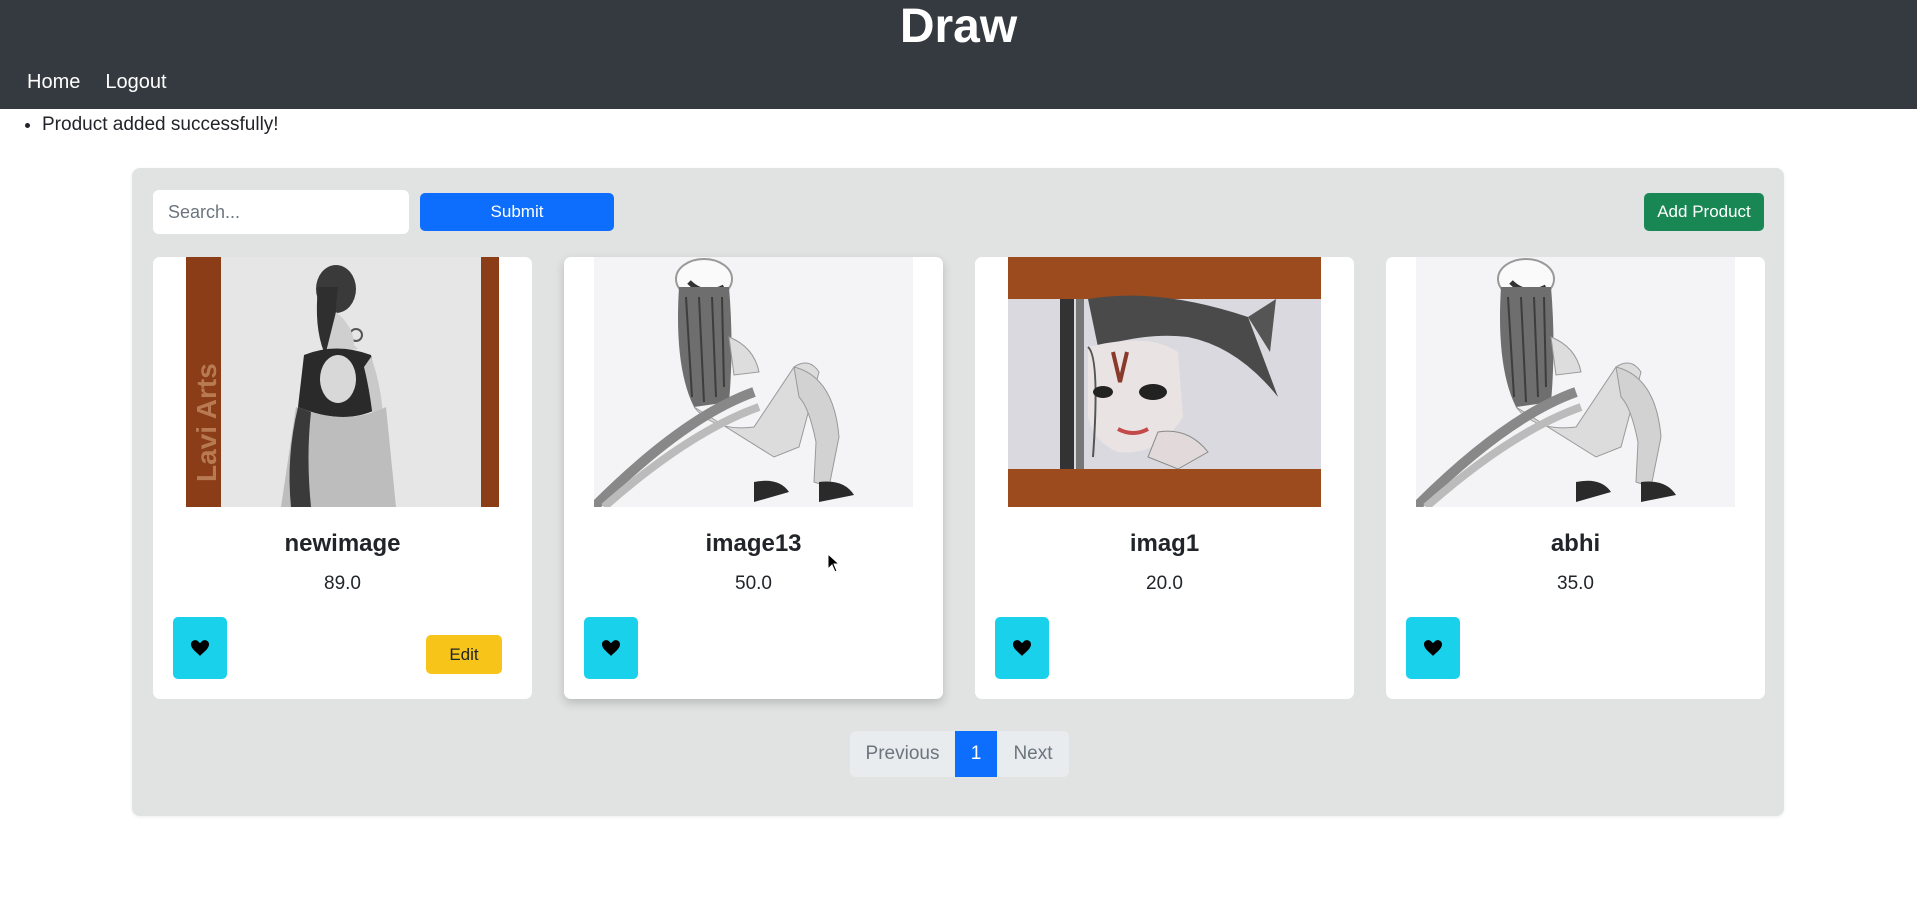  Describe the element at coordinates (1164, 543) in the screenshot. I see `product-name: imag1` at that location.